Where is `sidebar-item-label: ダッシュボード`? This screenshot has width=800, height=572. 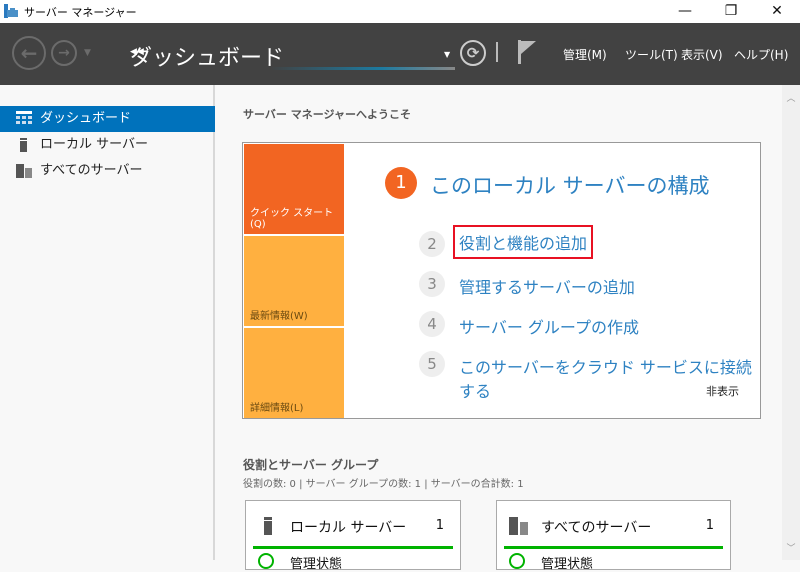
sidebar-item-label: ダッシュボード is located at coordinates (86, 118).